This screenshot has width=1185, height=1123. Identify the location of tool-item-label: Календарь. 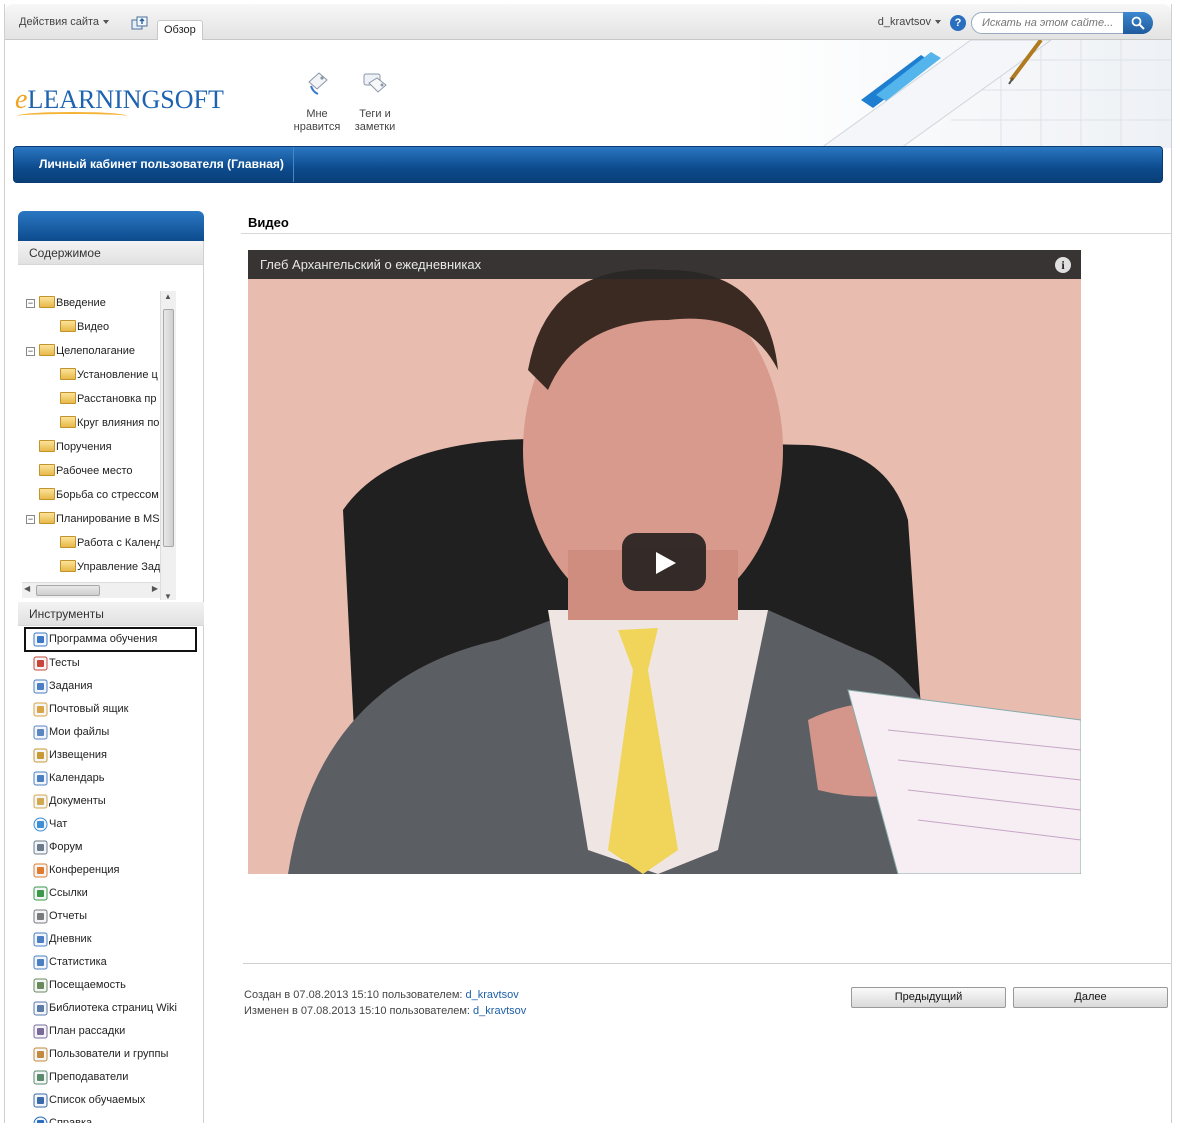
(77, 778).